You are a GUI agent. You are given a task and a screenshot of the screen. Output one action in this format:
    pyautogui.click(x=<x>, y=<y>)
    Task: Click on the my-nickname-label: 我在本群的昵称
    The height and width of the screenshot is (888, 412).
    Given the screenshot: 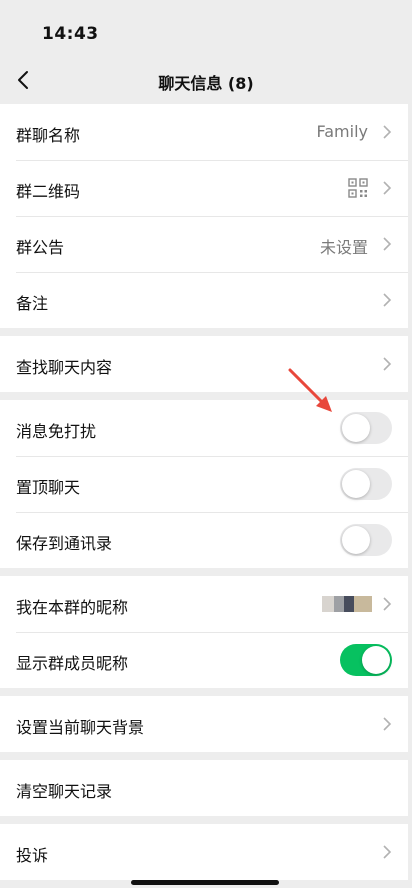 What is the action you would take?
    pyautogui.click(x=72, y=607)
    